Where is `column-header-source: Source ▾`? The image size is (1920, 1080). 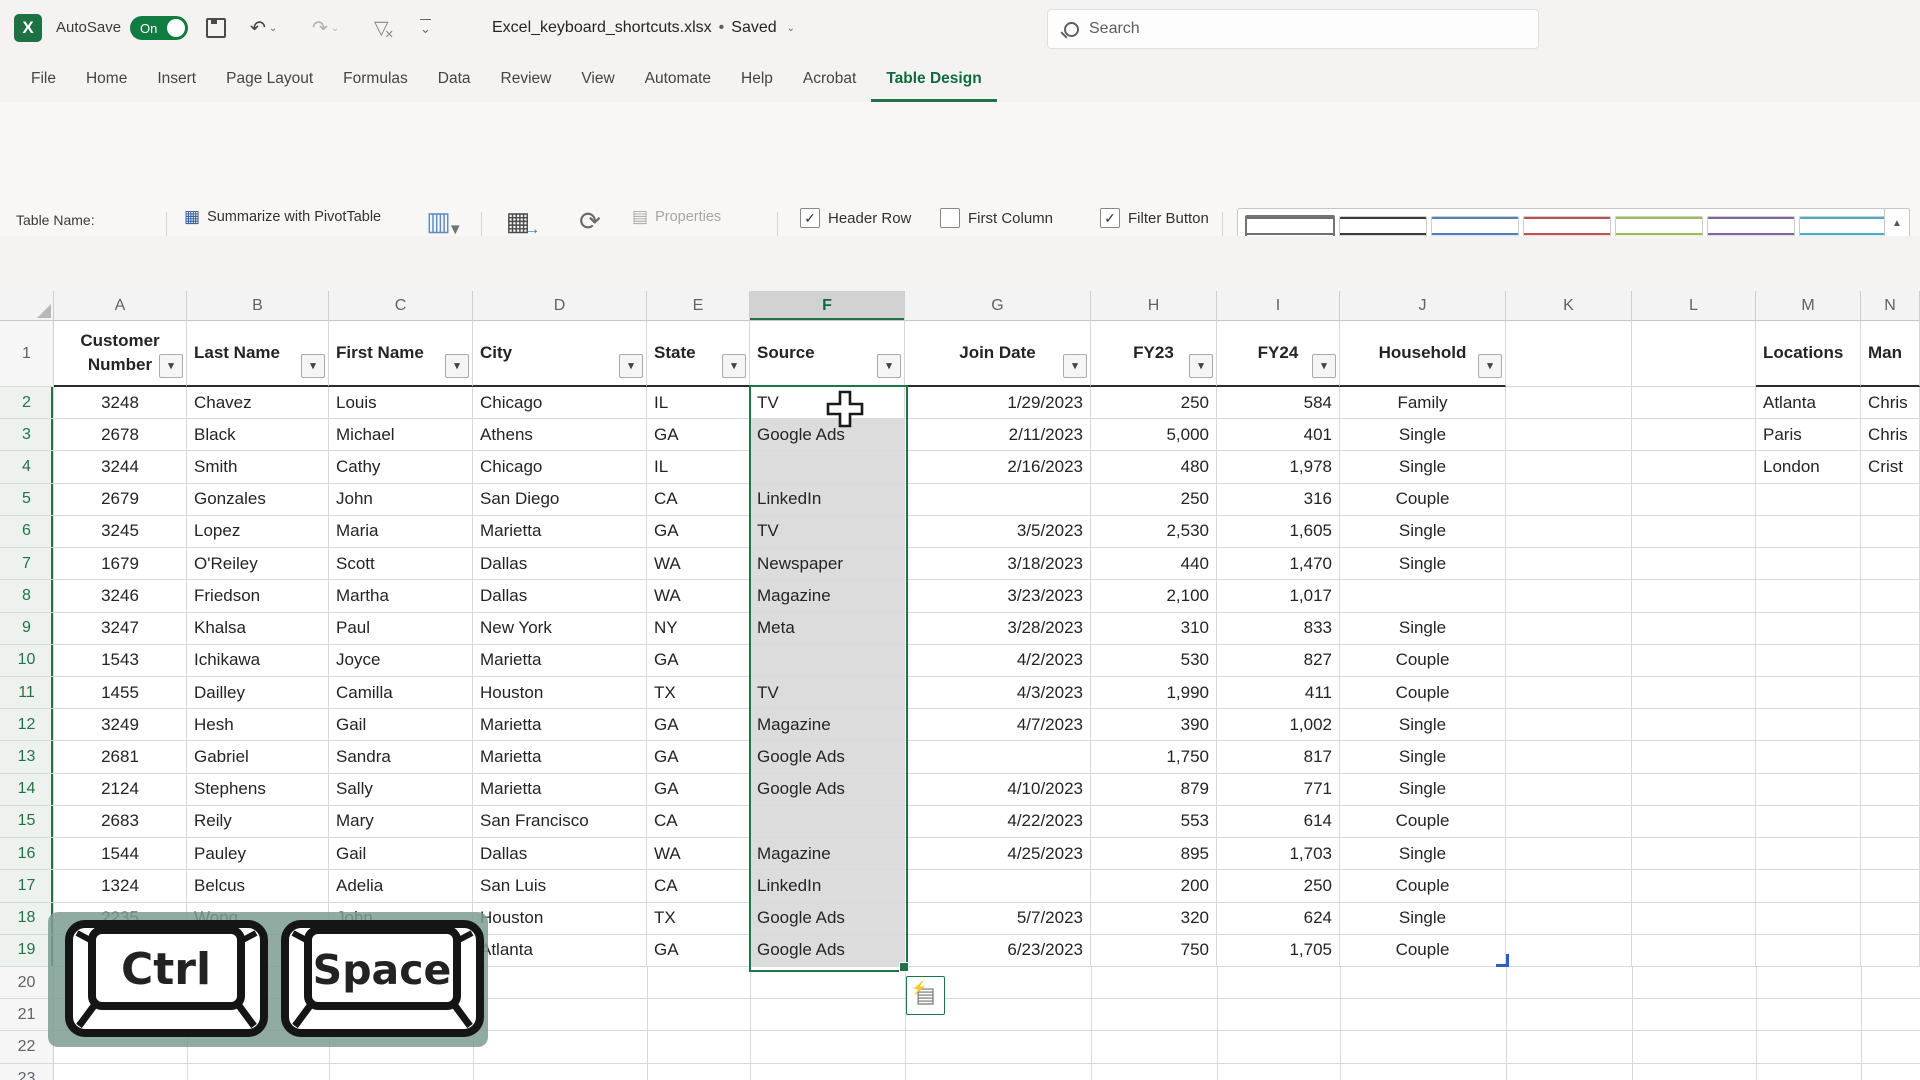
column-header-source: Source ▾ is located at coordinates (827, 354).